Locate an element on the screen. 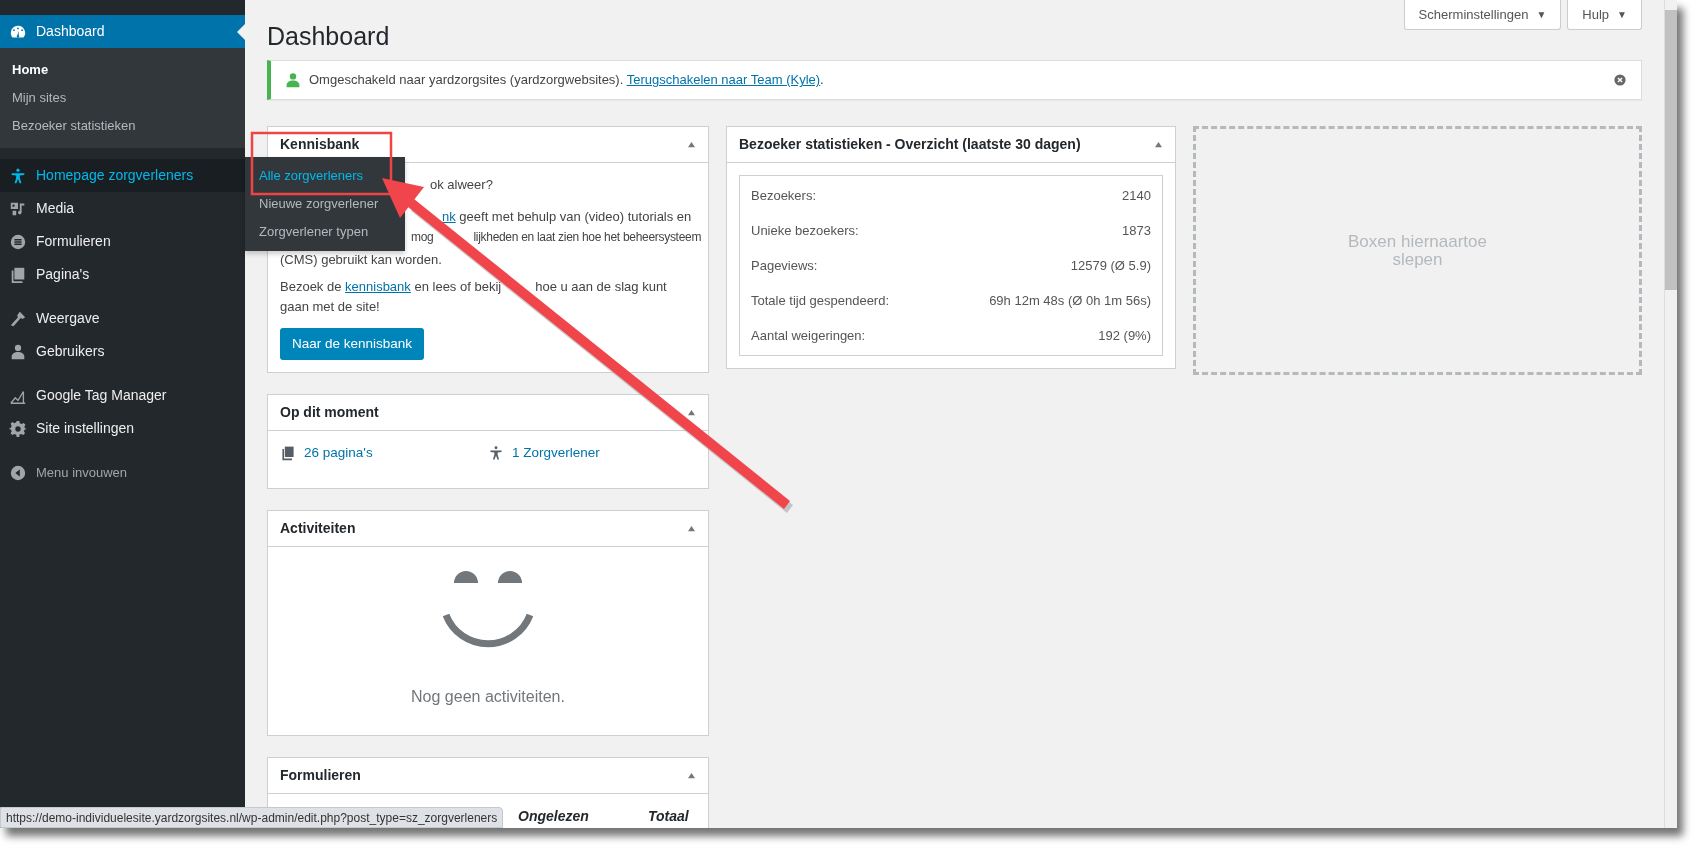 Image resolution: width=1707 pixels, height=858 pixels. submenu-item: Bezoeker statistieken is located at coordinates (122, 126).